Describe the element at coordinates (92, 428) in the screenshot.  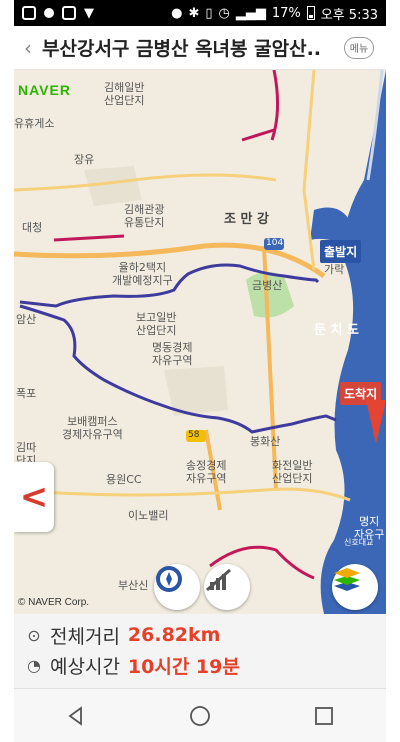
I see `map-label-bohae: 보배캠퍼스 경제자유구역` at that location.